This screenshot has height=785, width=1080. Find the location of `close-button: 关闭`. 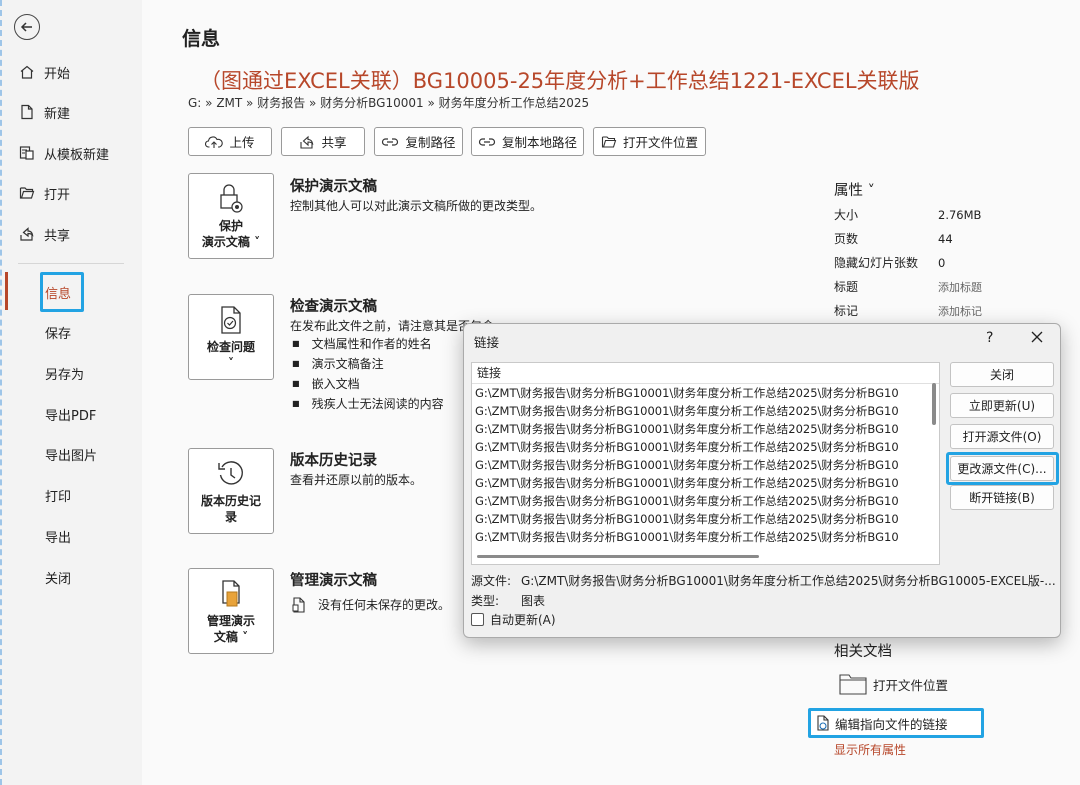

close-button: 关闭 is located at coordinates (1002, 374).